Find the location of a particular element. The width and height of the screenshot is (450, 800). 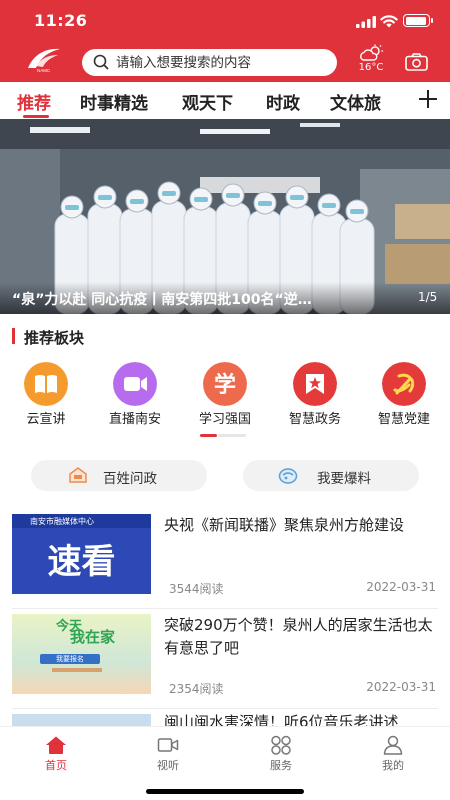

add-channel-icon is located at coordinates (428, 99).